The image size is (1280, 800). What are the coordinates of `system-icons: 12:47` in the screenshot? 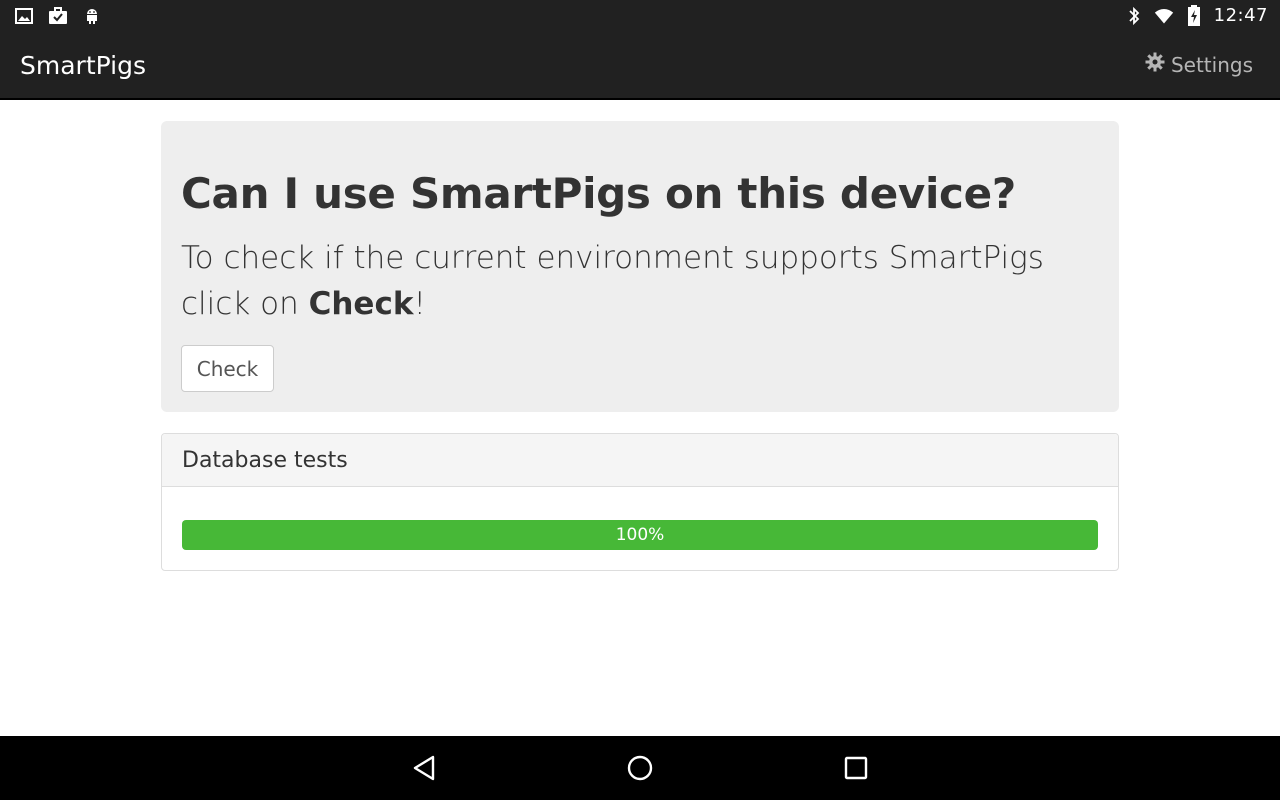 It's located at (1196, 15).